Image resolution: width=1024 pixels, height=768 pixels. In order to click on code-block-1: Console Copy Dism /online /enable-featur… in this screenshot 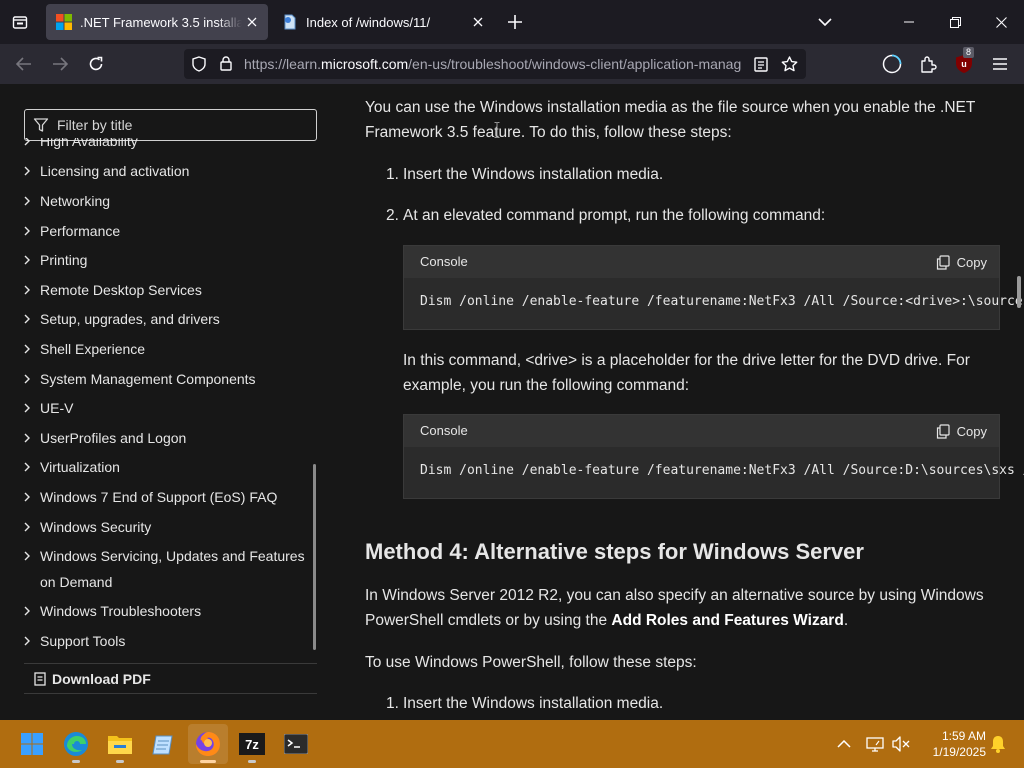, I will do `click(713, 287)`.